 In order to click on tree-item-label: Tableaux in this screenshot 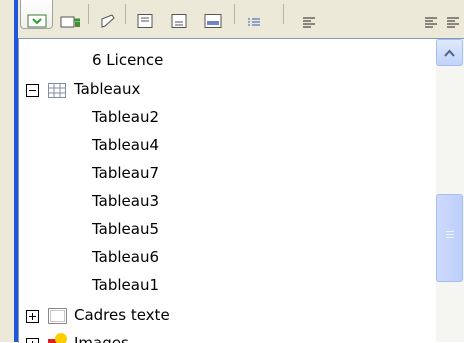, I will do `click(107, 89)`.